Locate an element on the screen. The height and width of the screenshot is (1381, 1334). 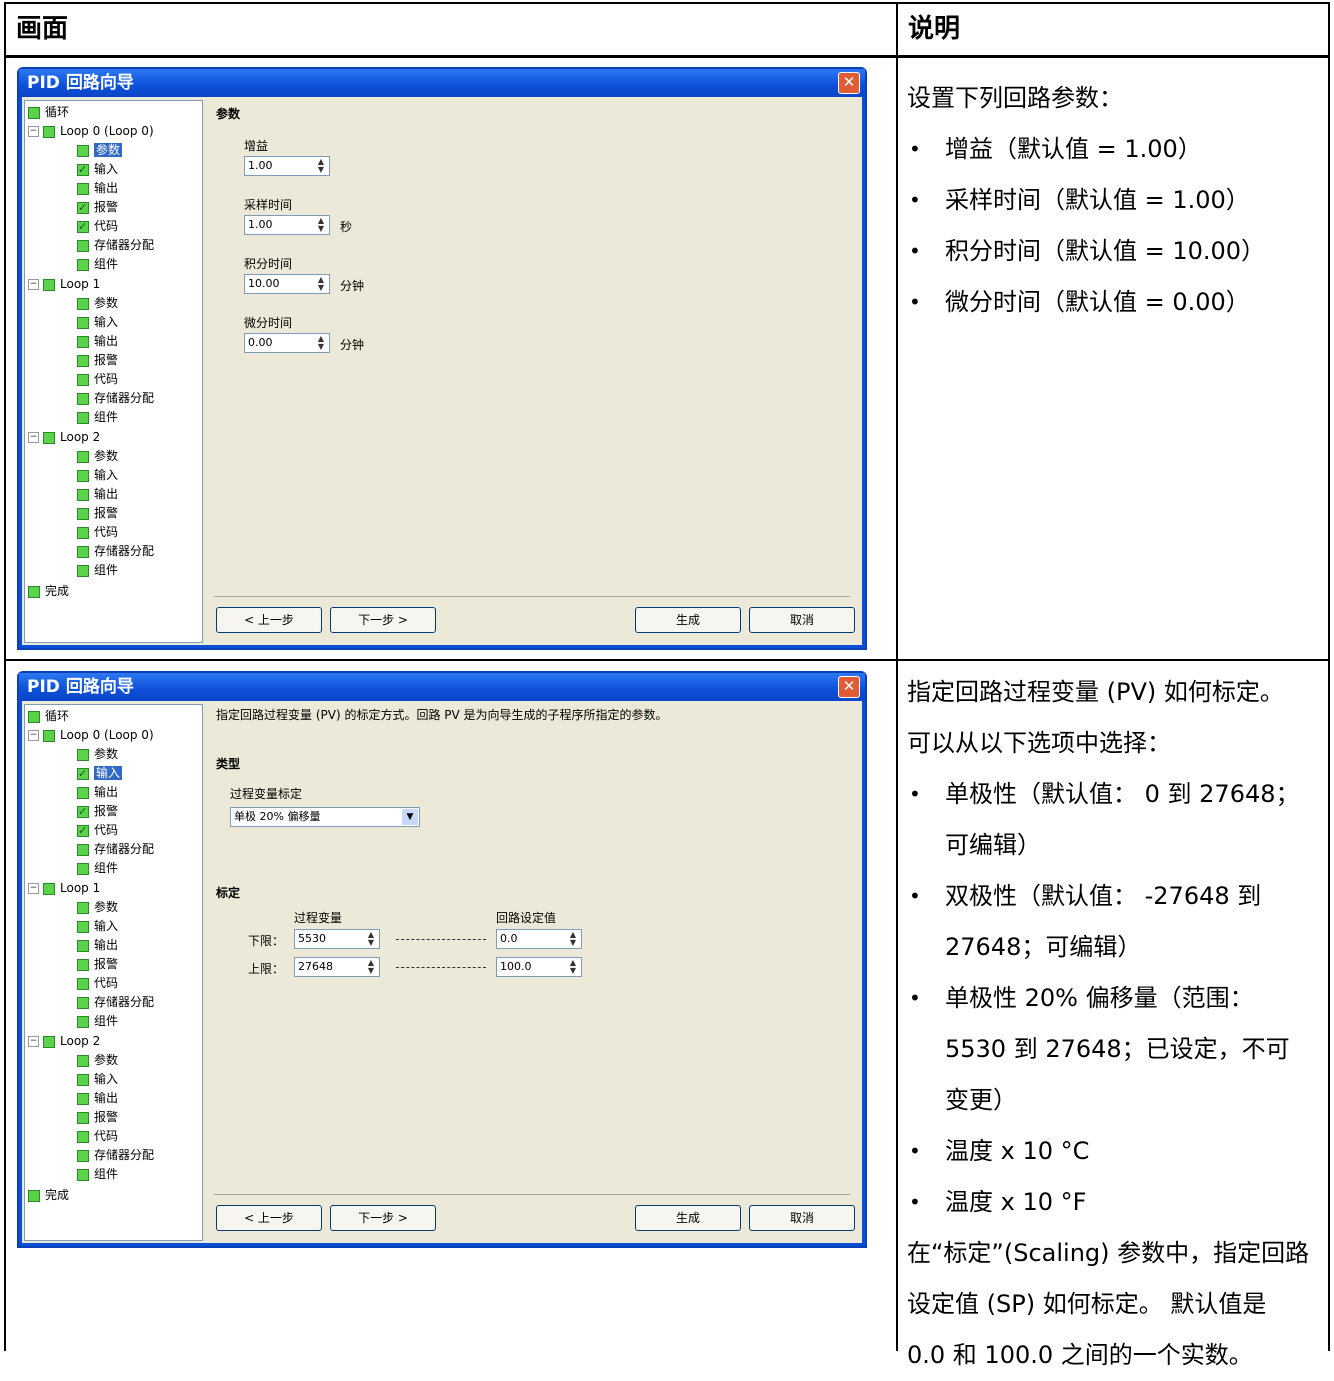
window-titlebar: PID 回路向导 ✕ is located at coordinates (442, 687).